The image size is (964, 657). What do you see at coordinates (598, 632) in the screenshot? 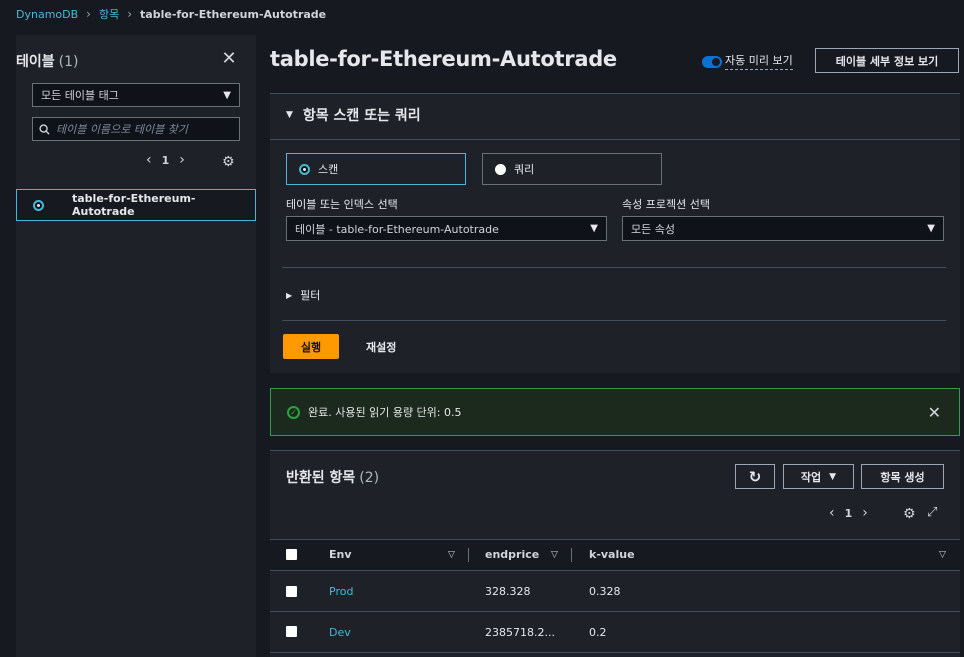
I see `cell-k-value: 0.2` at bounding box center [598, 632].